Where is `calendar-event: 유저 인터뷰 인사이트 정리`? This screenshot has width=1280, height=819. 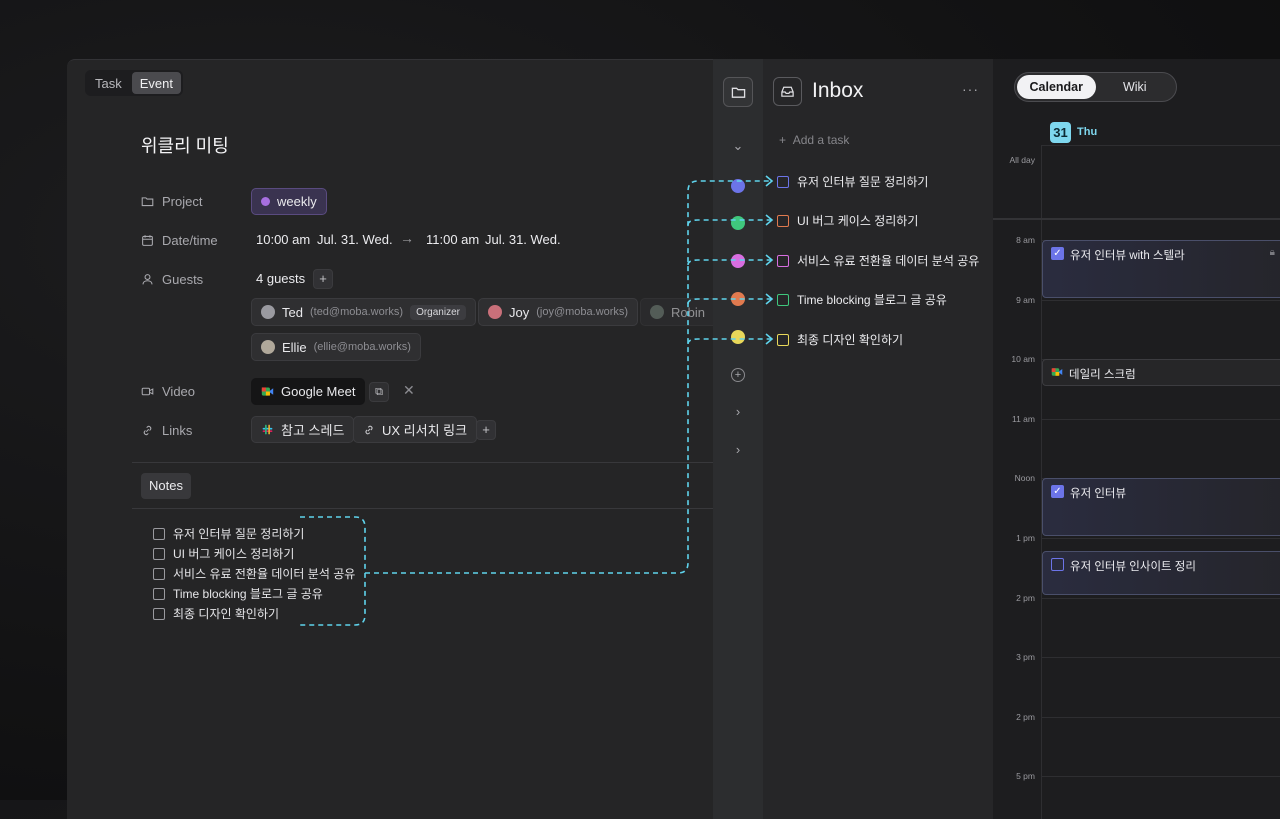 calendar-event: 유저 인터뷰 인사이트 정리 is located at coordinates (1161, 573).